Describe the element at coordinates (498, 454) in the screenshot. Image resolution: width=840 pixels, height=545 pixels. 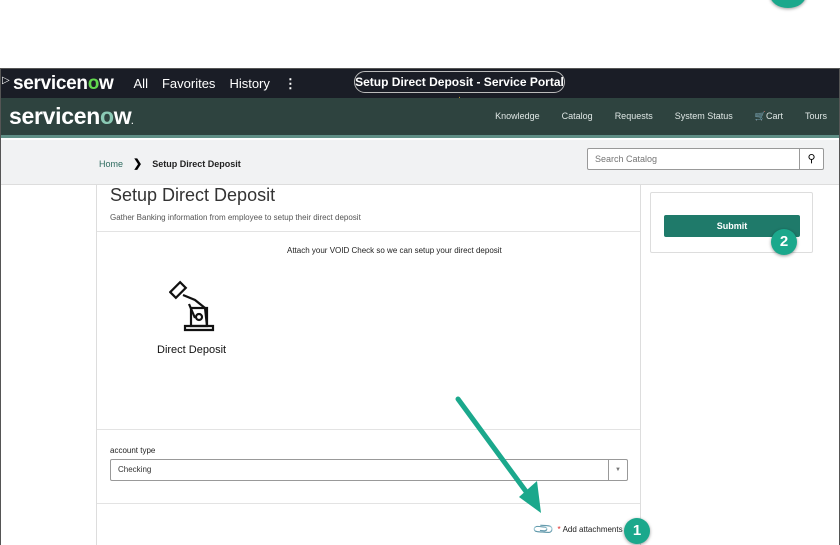
I see `annotation-arrow` at that location.